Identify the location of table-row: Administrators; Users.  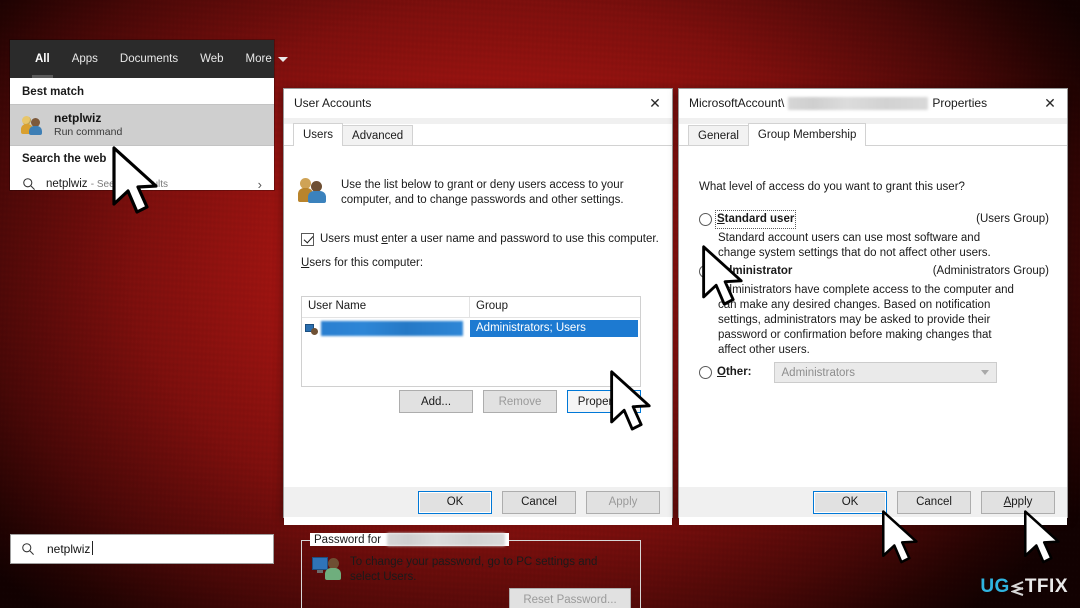
(471, 328).